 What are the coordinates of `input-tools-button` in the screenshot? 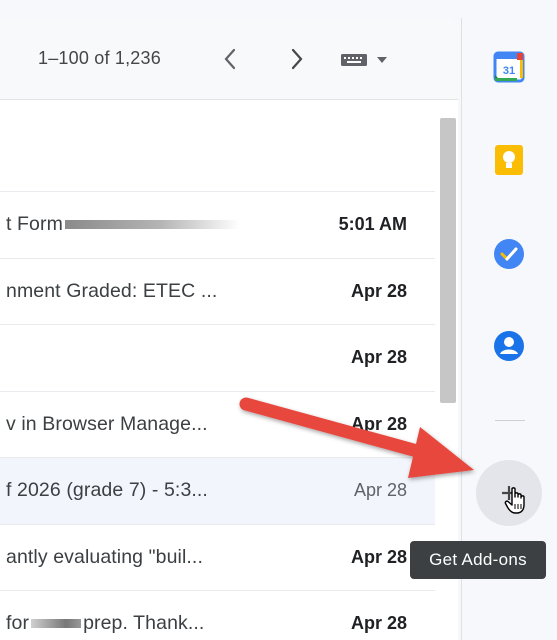 It's located at (370, 60).